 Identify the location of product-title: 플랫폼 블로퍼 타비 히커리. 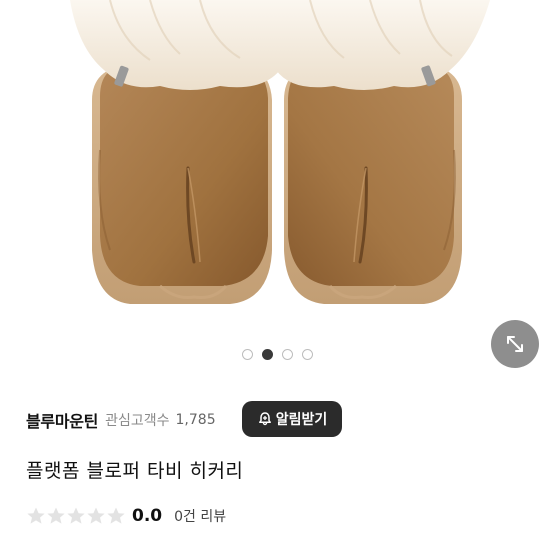
(135, 471).